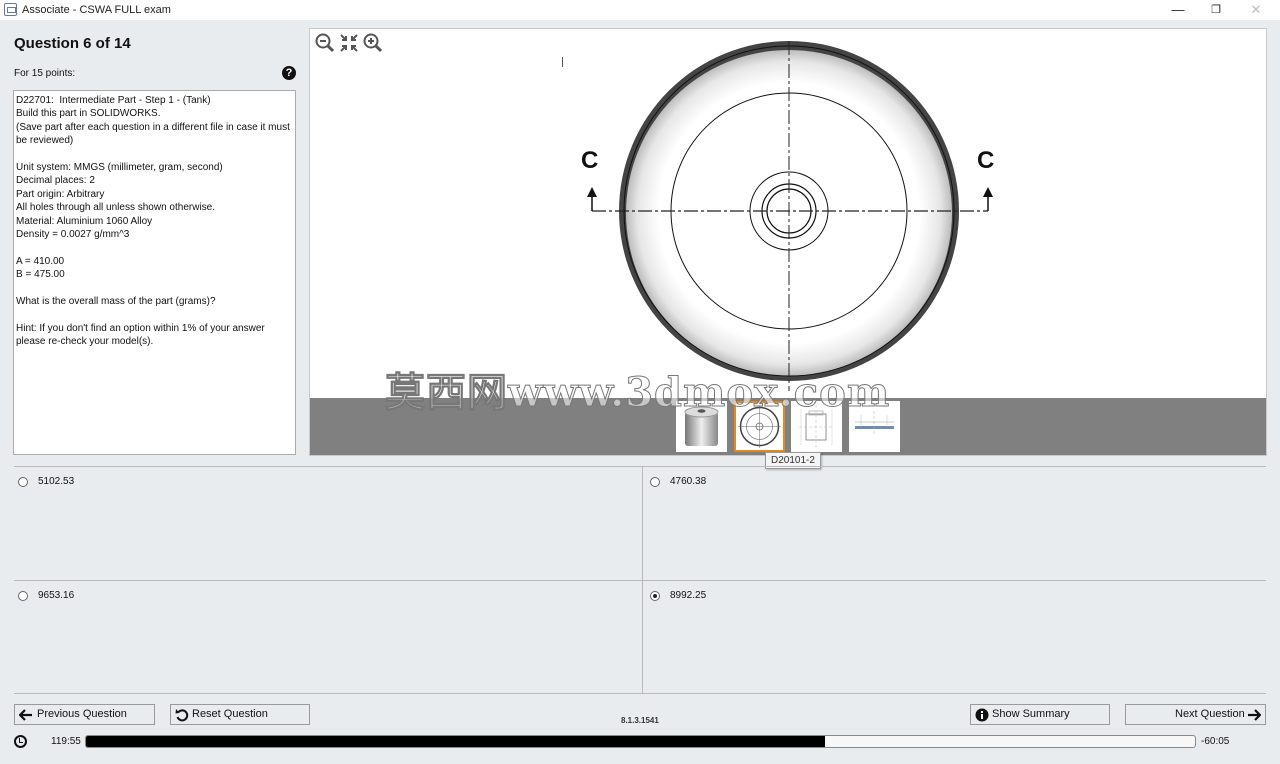 This screenshot has width=1280, height=764. What do you see at coordinates (72, 43) in the screenshot?
I see `question-title: Question 6 of 14` at bounding box center [72, 43].